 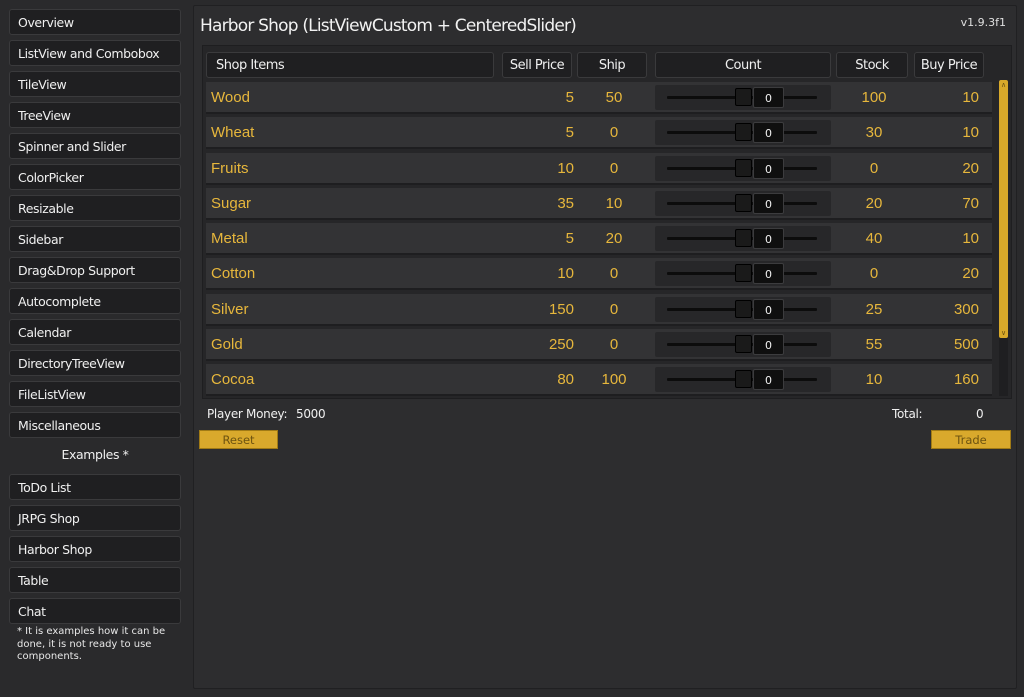 I want to click on sidebar-item-miscellaneous: Miscellaneous, so click(x=95, y=425).